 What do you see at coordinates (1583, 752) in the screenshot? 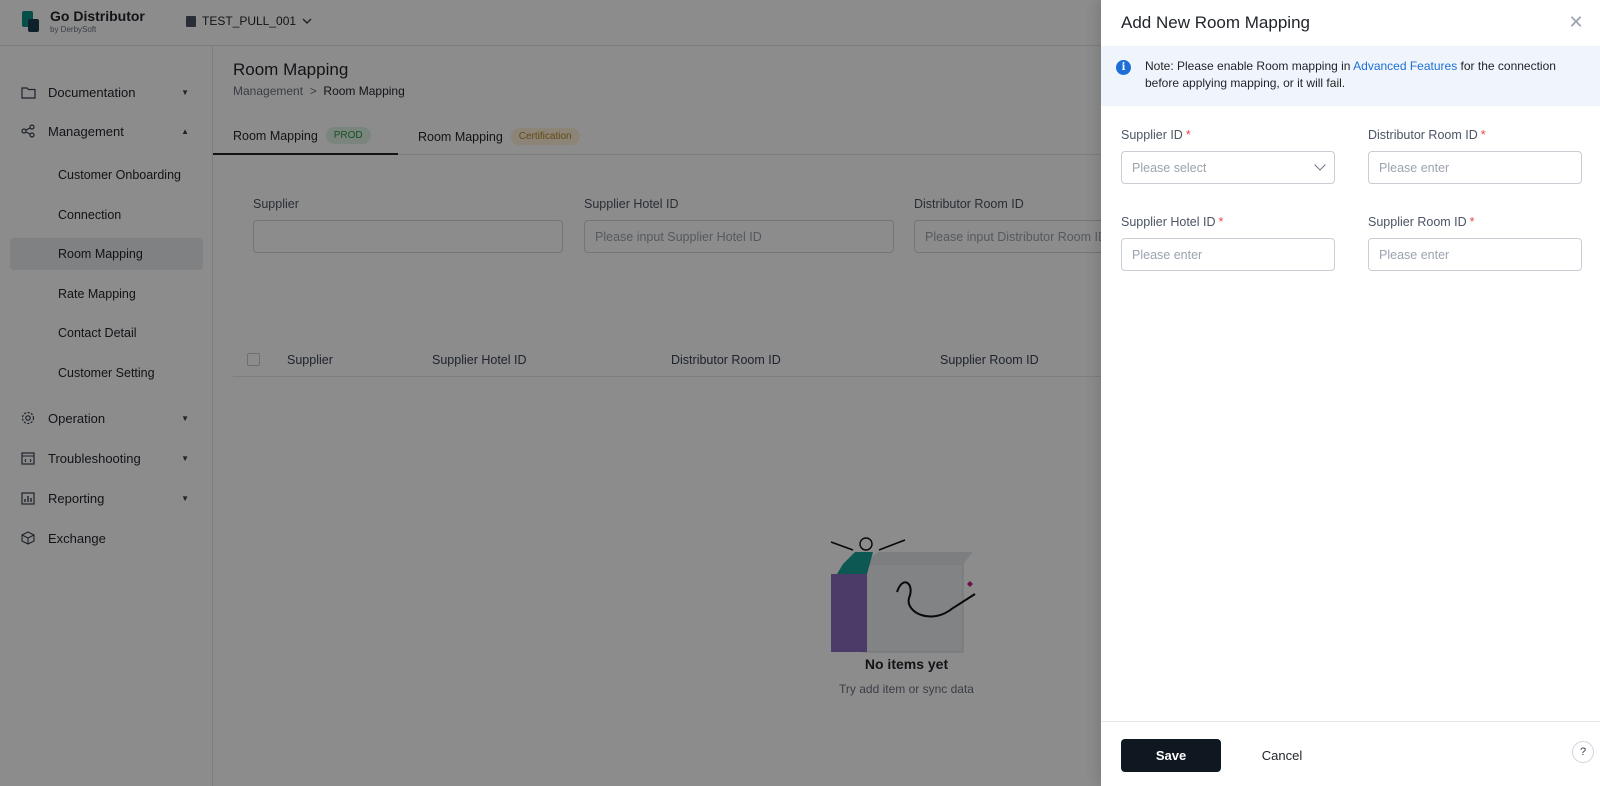
I see `help-icon: ?` at bounding box center [1583, 752].